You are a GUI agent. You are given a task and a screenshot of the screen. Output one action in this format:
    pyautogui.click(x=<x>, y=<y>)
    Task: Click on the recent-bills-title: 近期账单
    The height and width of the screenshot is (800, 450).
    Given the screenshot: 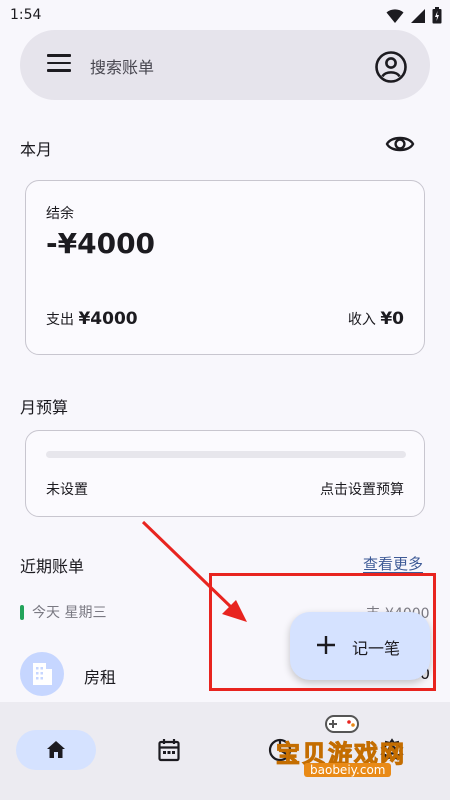 What is the action you would take?
    pyautogui.click(x=52, y=566)
    